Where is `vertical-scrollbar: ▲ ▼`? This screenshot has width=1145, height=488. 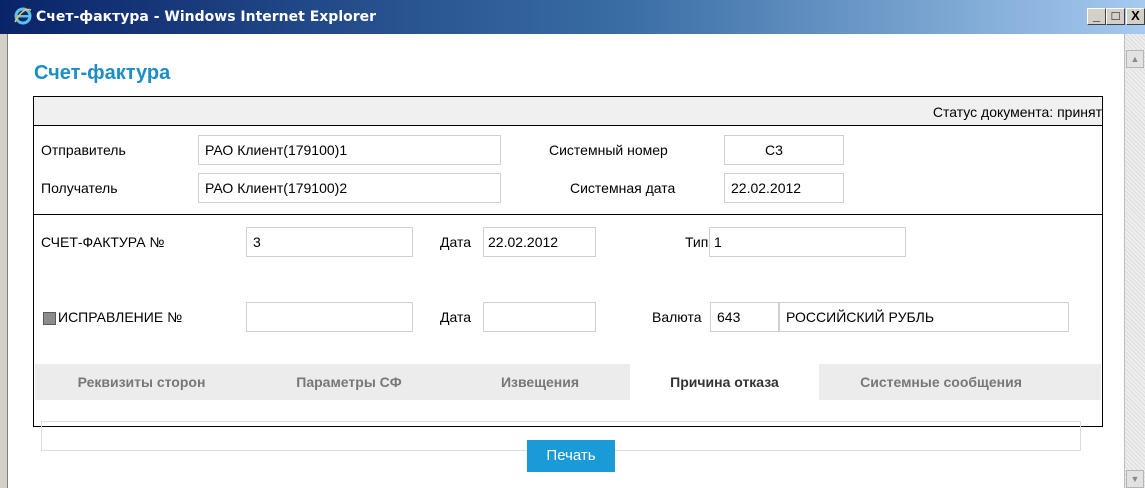 vertical-scrollbar: ▲ ▼ is located at coordinates (1134, 261).